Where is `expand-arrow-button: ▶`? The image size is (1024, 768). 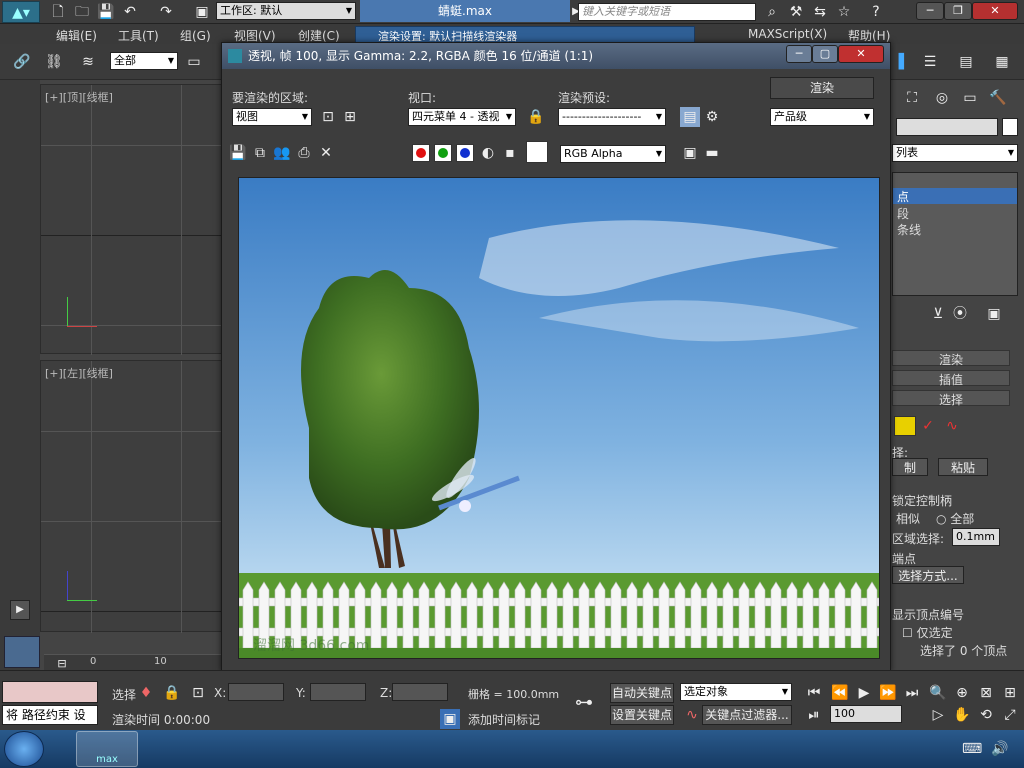 expand-arrow-button: ▶ is located at coordinates (20, 610).